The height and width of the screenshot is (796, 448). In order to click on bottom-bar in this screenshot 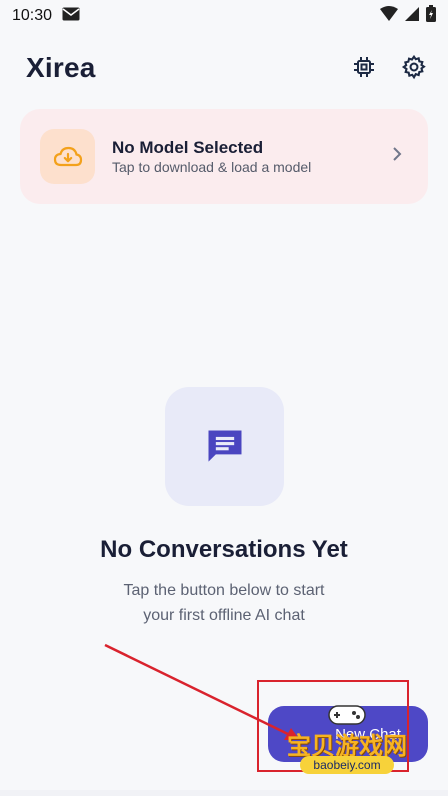, I will do `click(224, 793)`.